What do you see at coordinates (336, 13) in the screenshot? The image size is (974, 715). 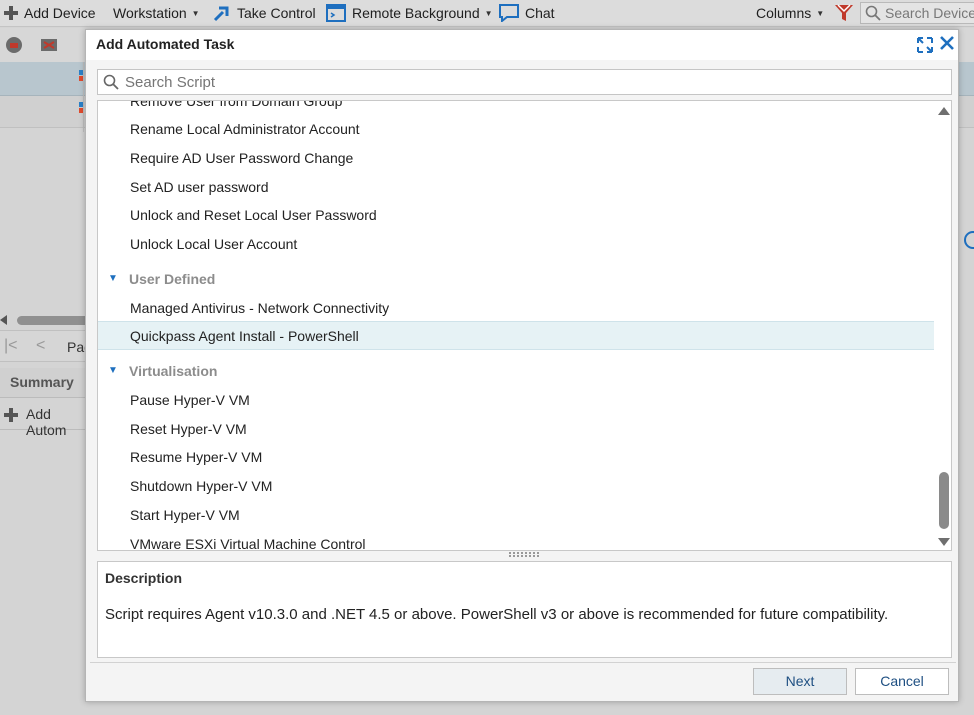 I see `terminal-icon` at bounding box center [336, 13].